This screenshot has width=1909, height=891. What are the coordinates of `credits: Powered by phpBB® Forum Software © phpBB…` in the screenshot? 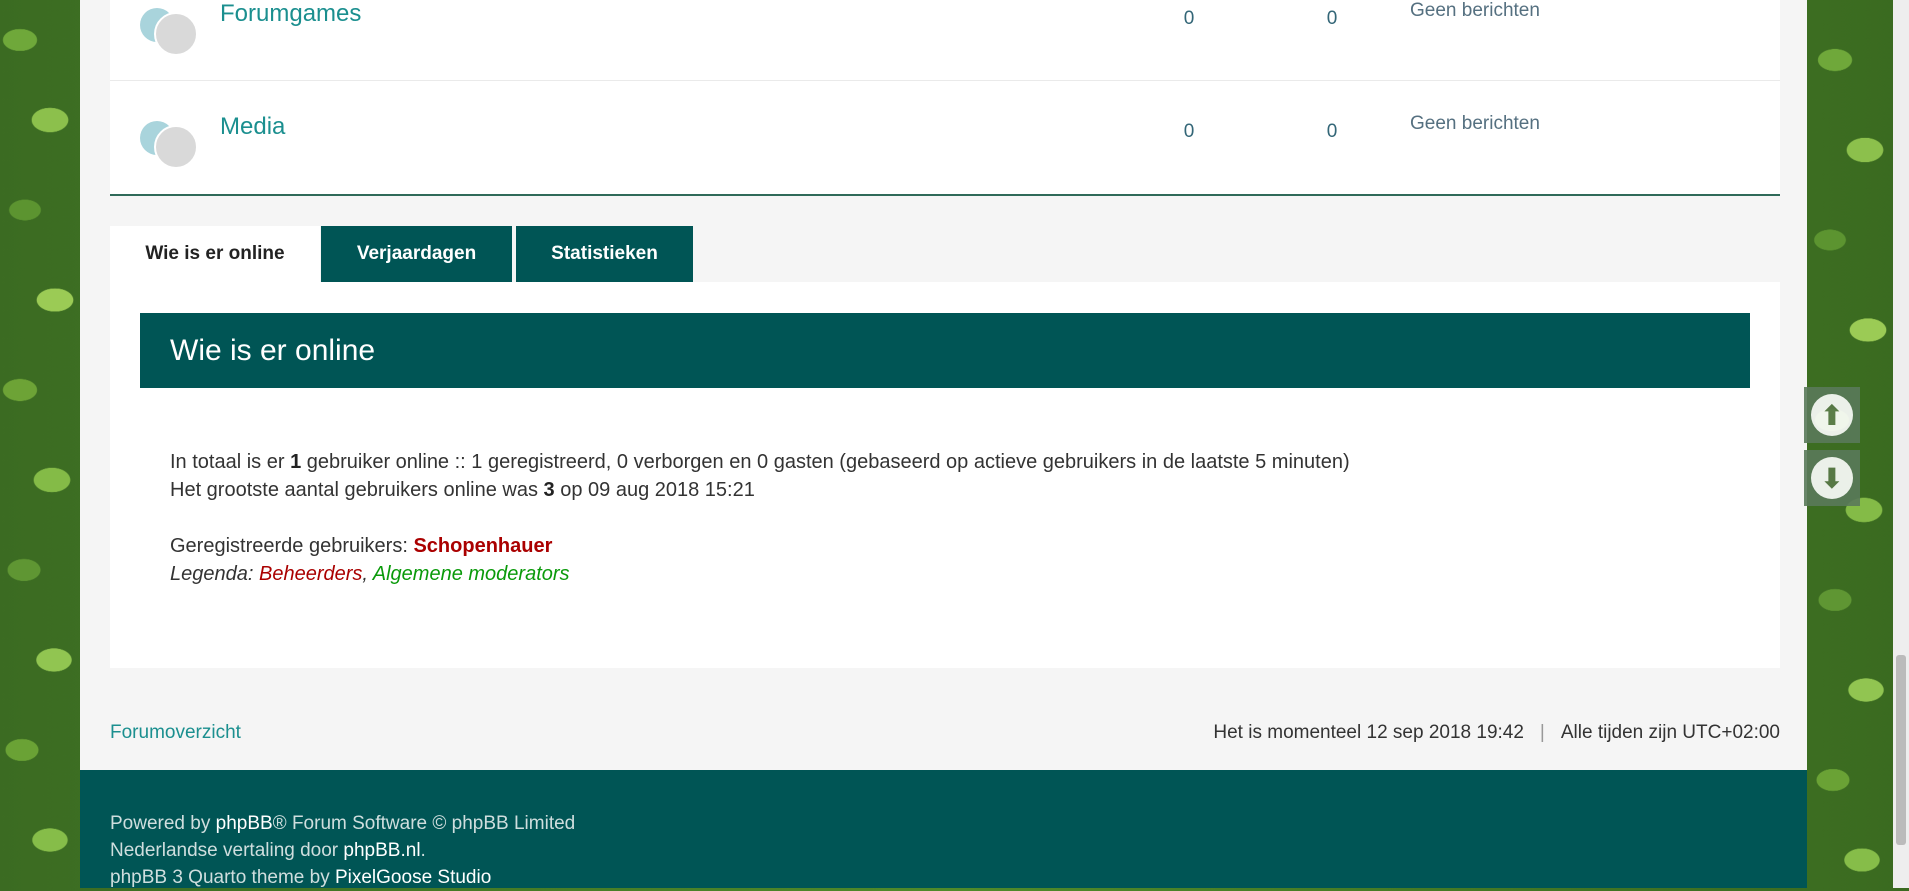 It's located at (343, 850).